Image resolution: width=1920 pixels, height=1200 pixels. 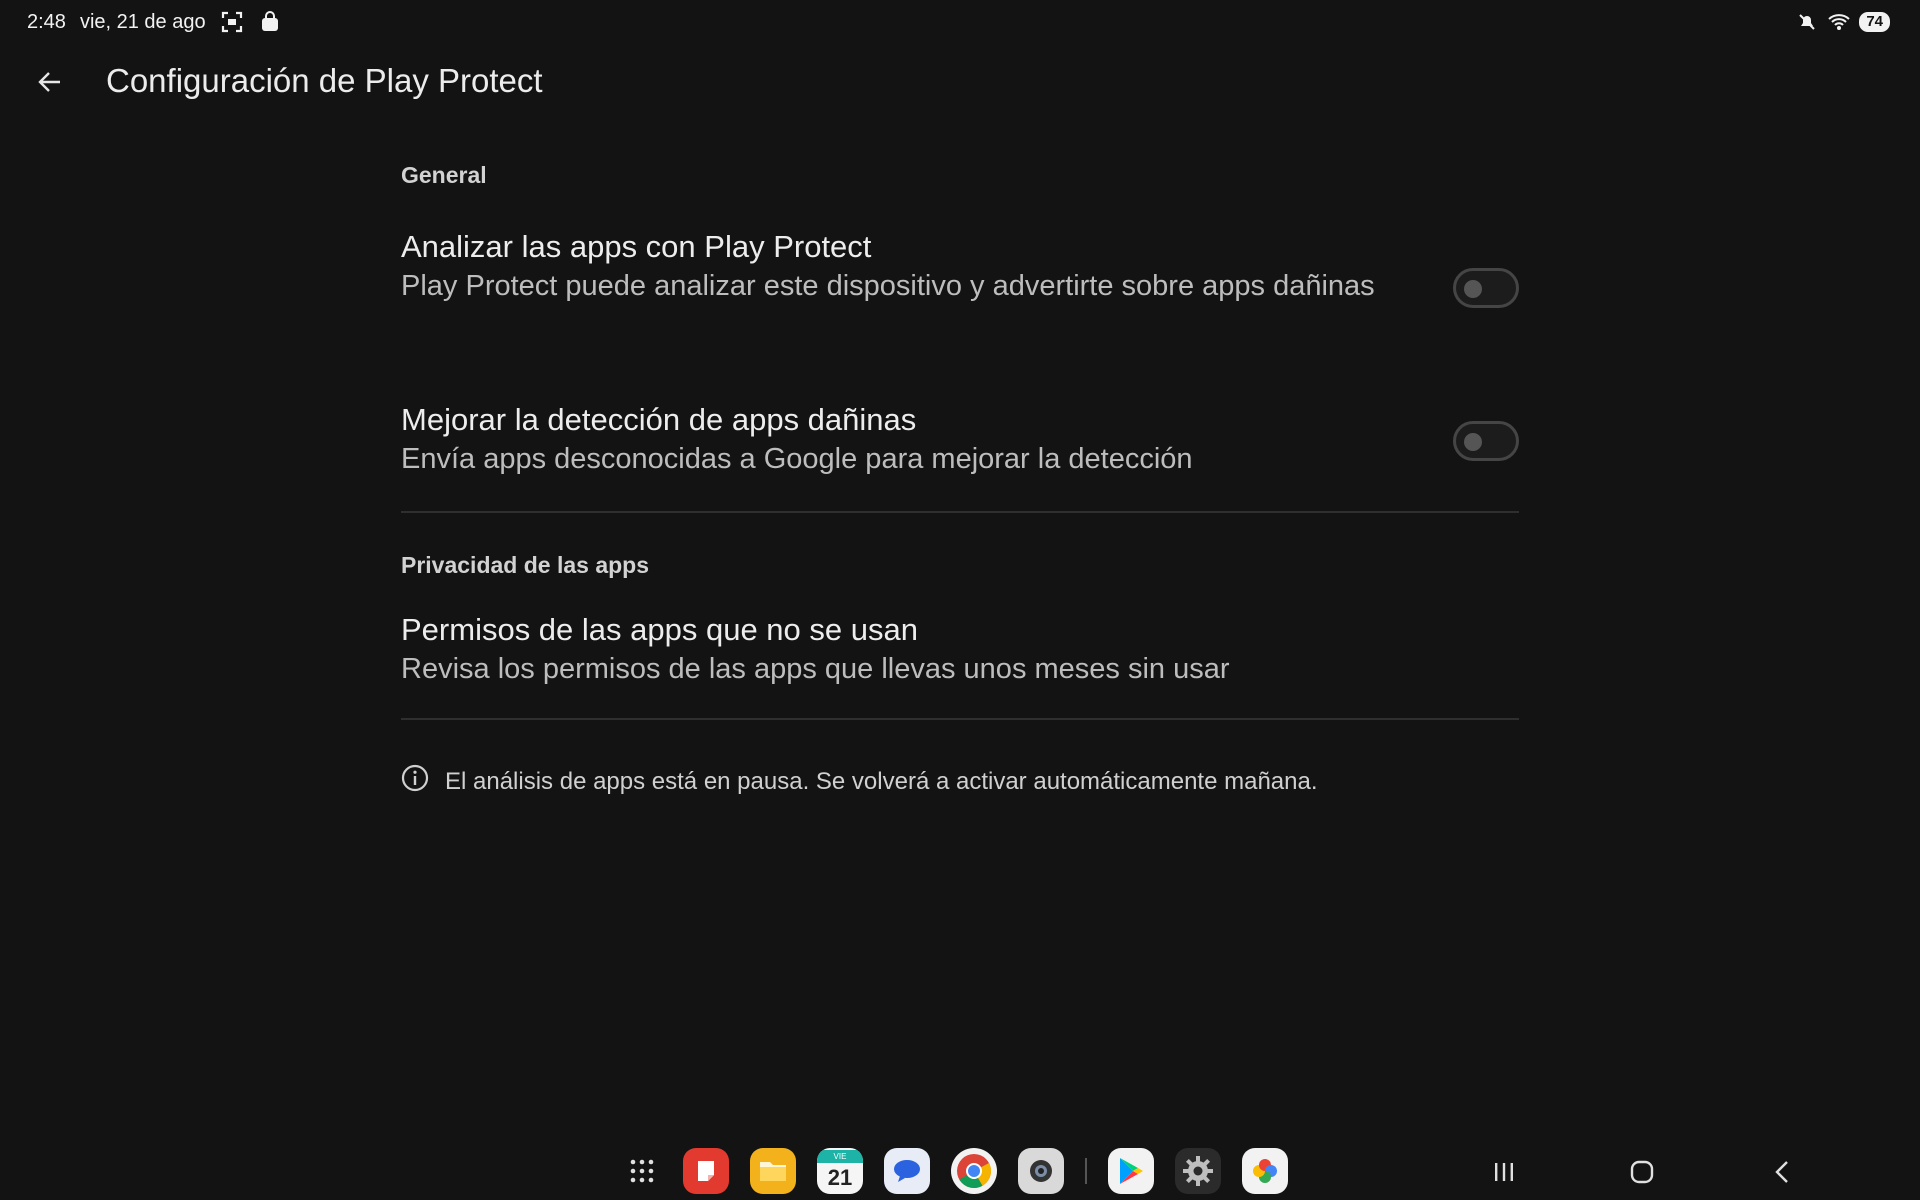 What do you see at coordinates (324, 80) in the screenshot?
I see `page-title: Configuración de Play Protect` at bounding box center [324, 80].